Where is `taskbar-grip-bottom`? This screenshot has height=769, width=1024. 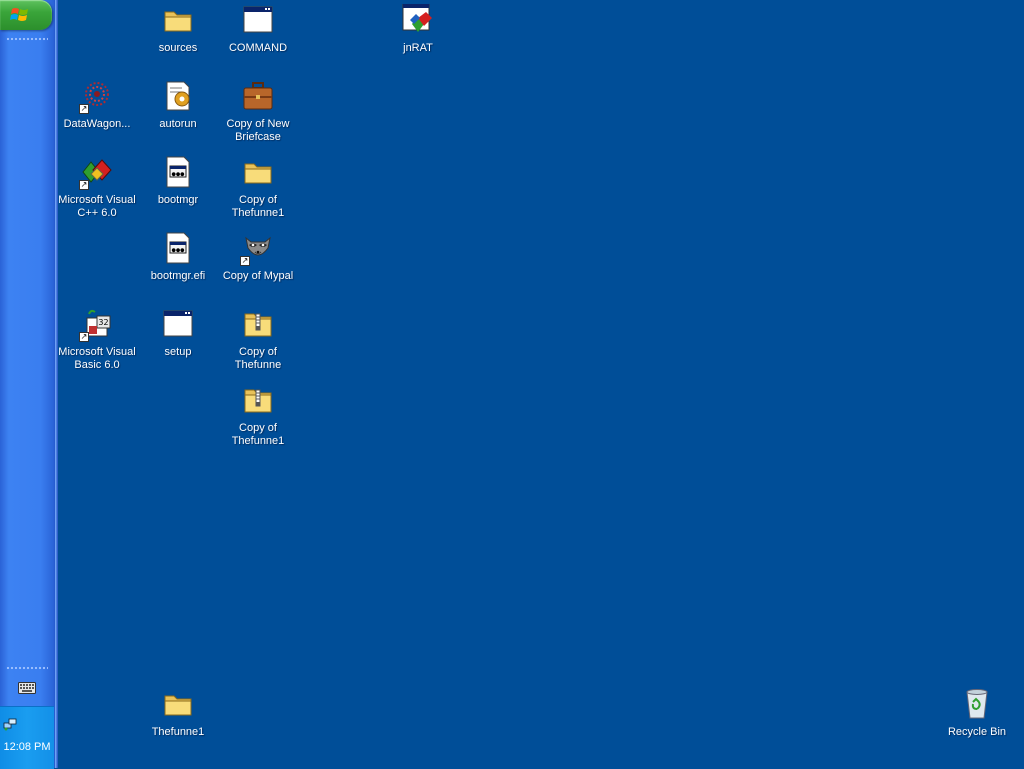
taskbar-grip-bottom is located at coordinates (27, 668).